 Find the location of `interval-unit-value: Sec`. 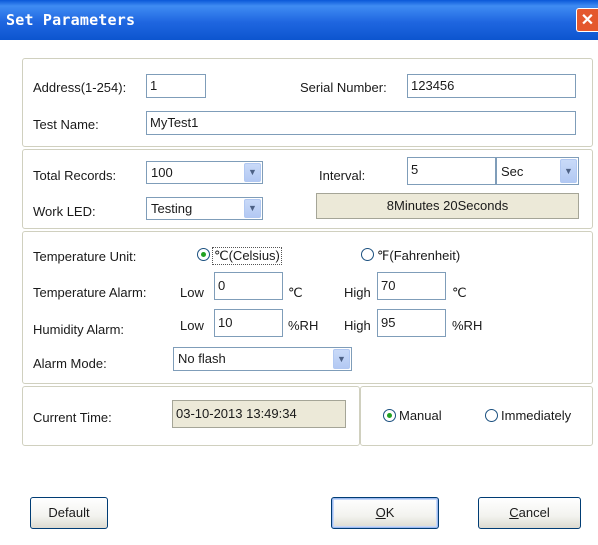

interval-unit-value: Sec is located at coordinates (512, 171).